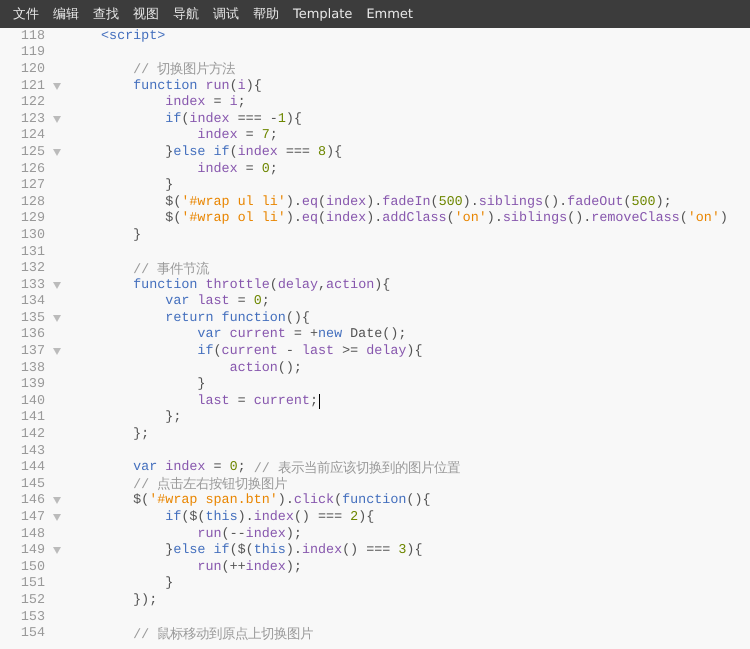  Describe the element at coordinates (32, 584) in the screenshot. I see `line-number: 151` at that location.